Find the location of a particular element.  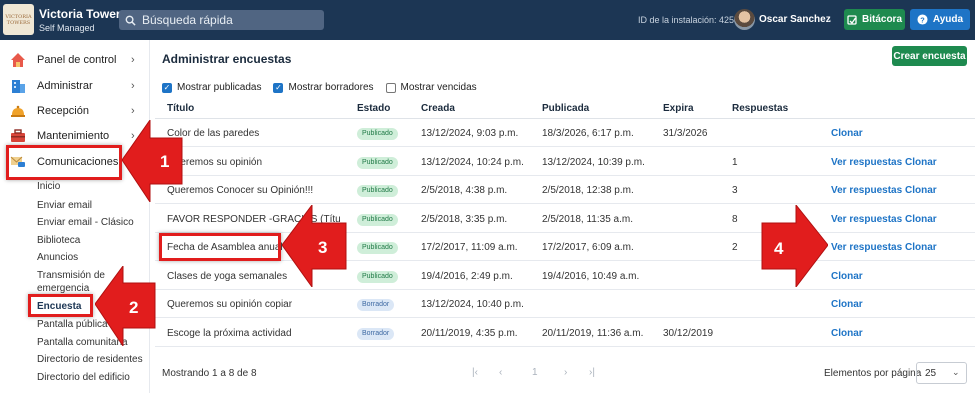

published-date: 18/3/2026, 6:17 p.m. is located at coordinates (588, 133).